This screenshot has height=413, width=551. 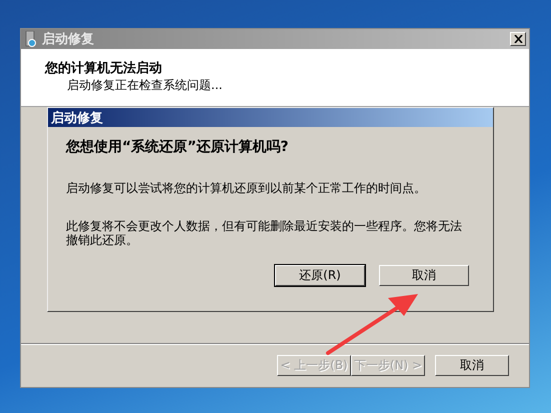 I want to click on window-title: 启动修复, so click(x=68, y=39).